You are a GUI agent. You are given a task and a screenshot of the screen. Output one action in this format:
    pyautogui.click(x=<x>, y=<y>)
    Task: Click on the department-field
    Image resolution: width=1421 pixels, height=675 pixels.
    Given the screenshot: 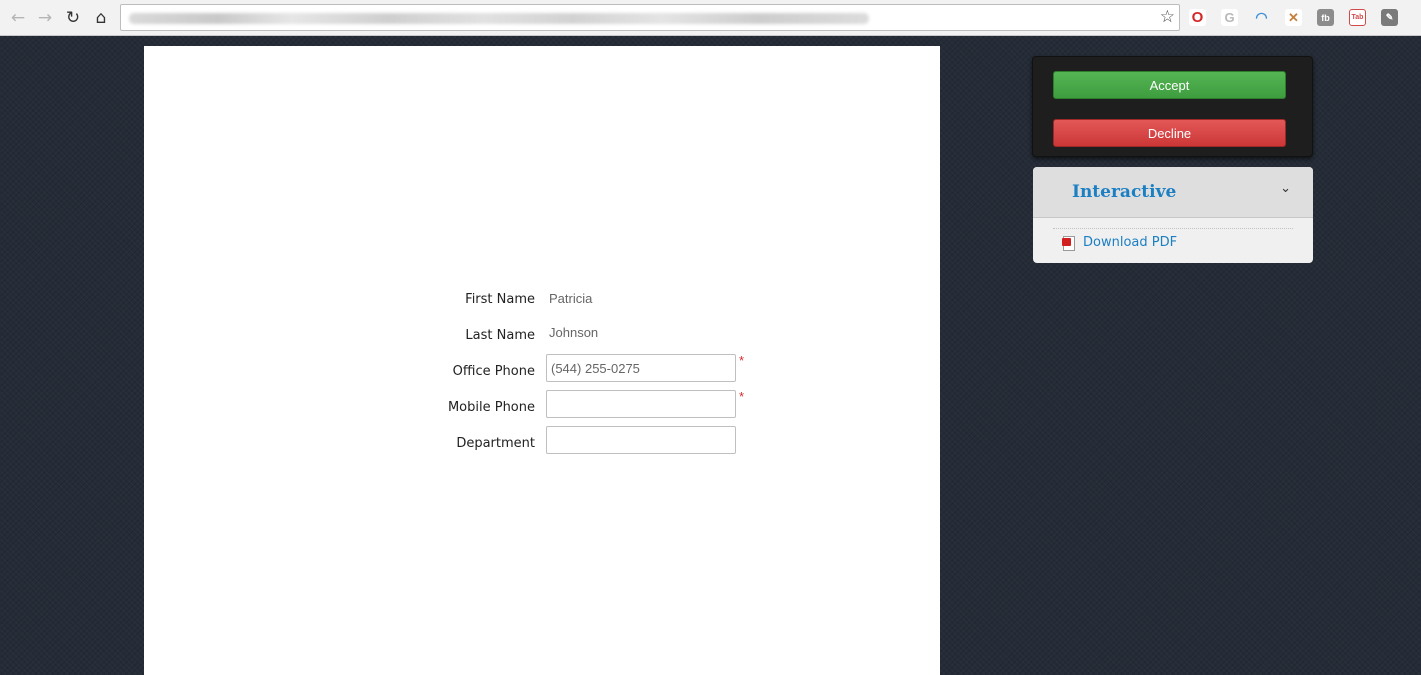 What is the action you would take?
    pyautogui.click(x=641, y=440)
    